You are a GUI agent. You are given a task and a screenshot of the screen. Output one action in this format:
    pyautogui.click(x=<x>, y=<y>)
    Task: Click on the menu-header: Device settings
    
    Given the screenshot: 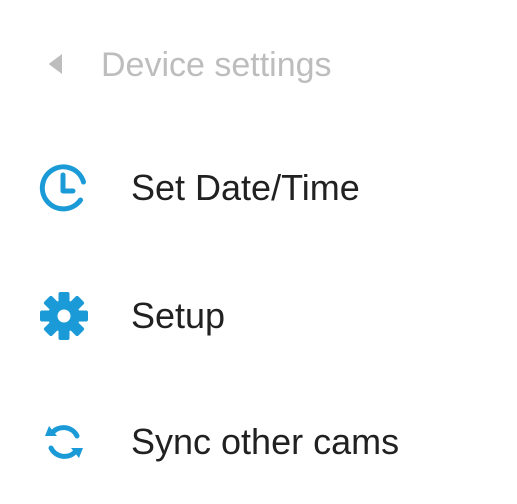 What is the action you would take?
    pyautogui.click(x=258, y=64)
    